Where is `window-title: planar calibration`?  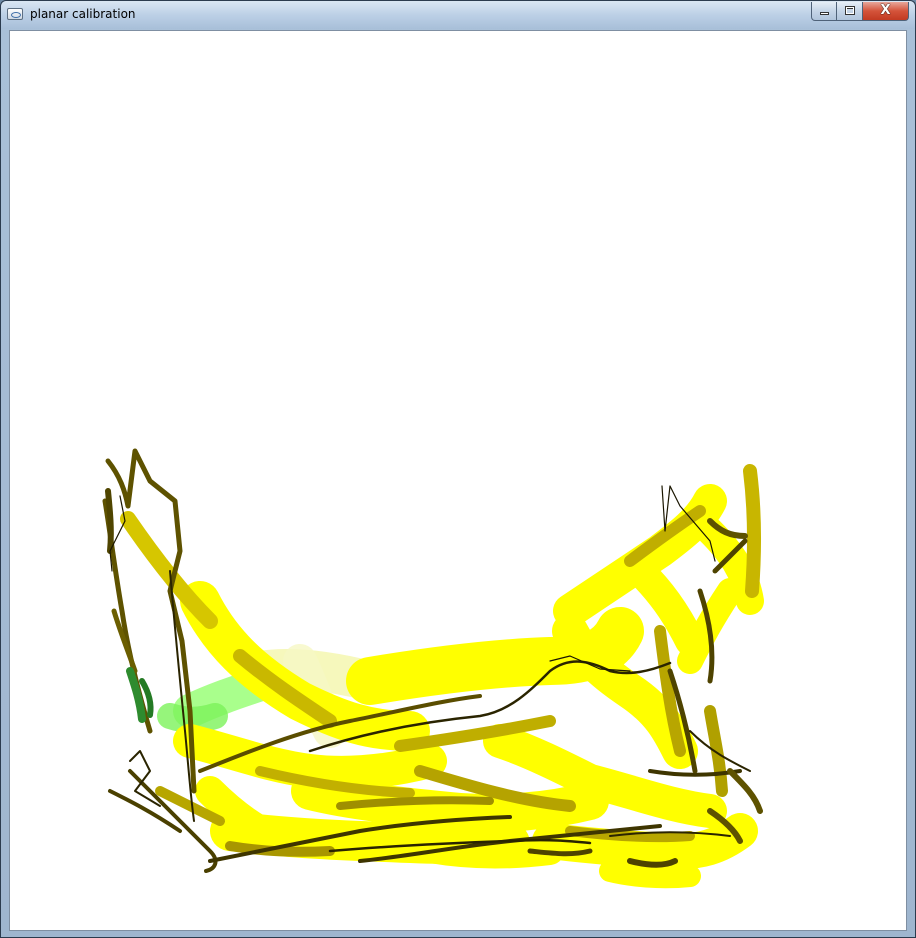
window-title: planar calibration is located at coordinates (83, 14).